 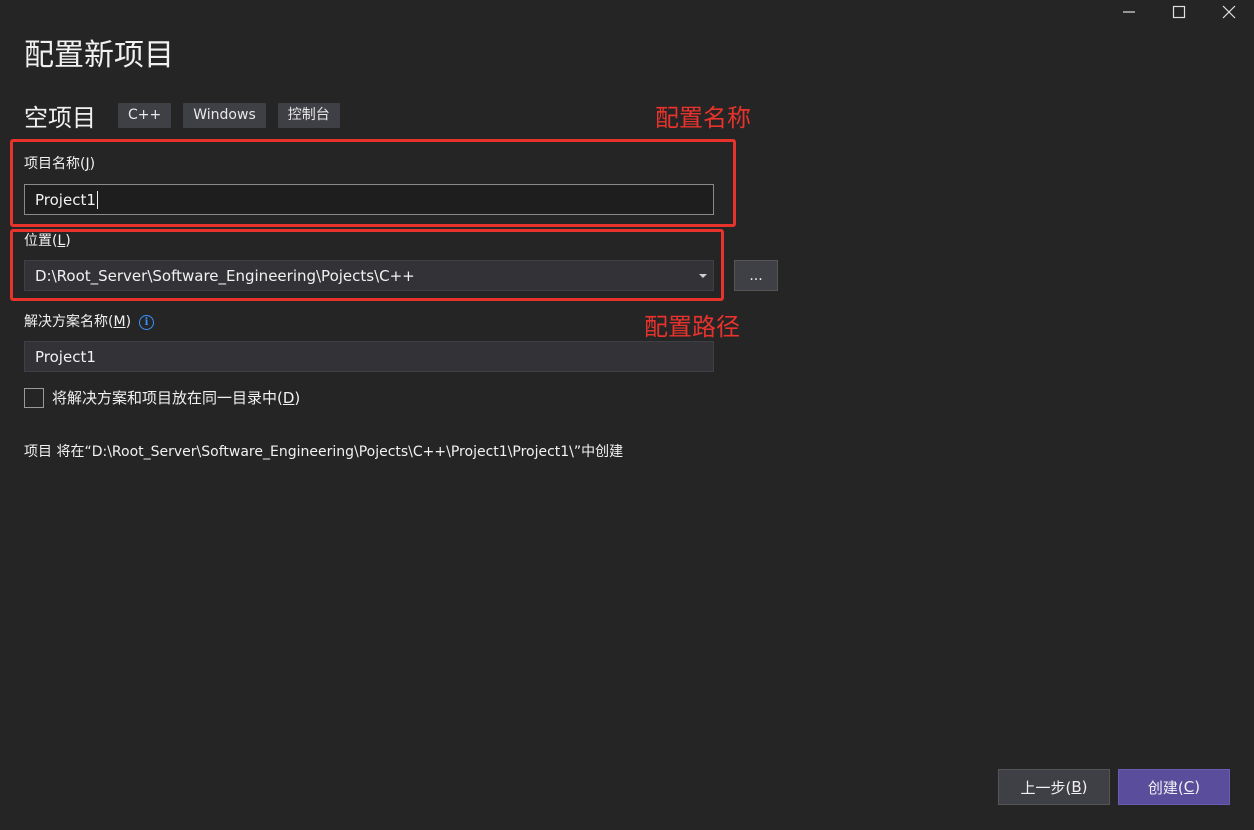 I want to click on minimize-button, so click(x=1129, y=12).